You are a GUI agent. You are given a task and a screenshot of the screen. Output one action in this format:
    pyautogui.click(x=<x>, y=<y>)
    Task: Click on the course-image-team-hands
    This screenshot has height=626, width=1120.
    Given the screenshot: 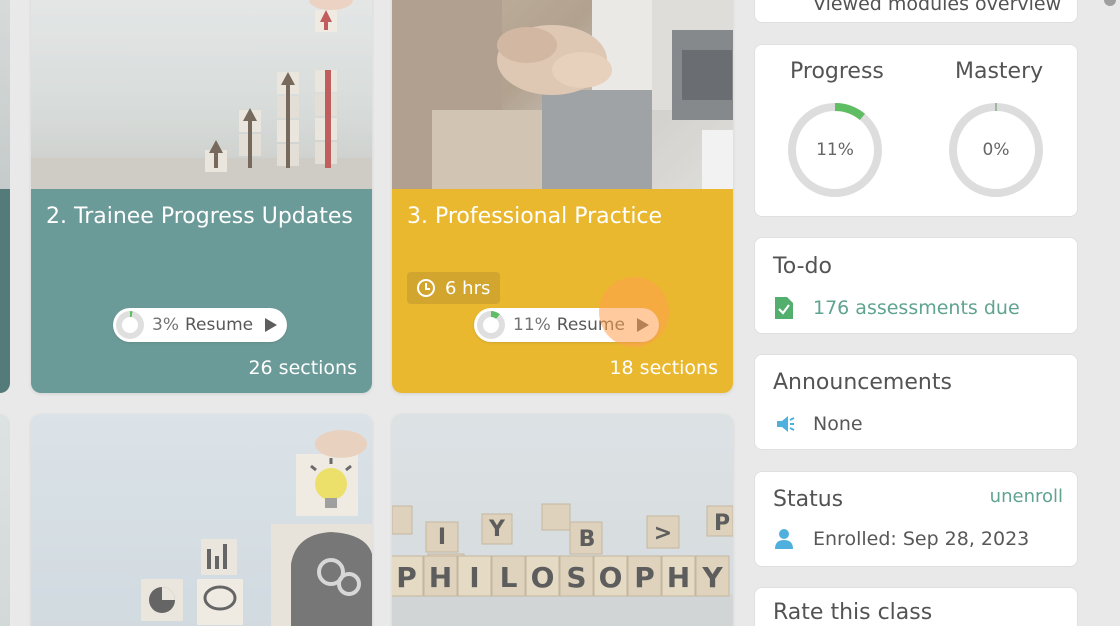 What is the action you would take?
    pyautogui.click(x=562, y=94)
    